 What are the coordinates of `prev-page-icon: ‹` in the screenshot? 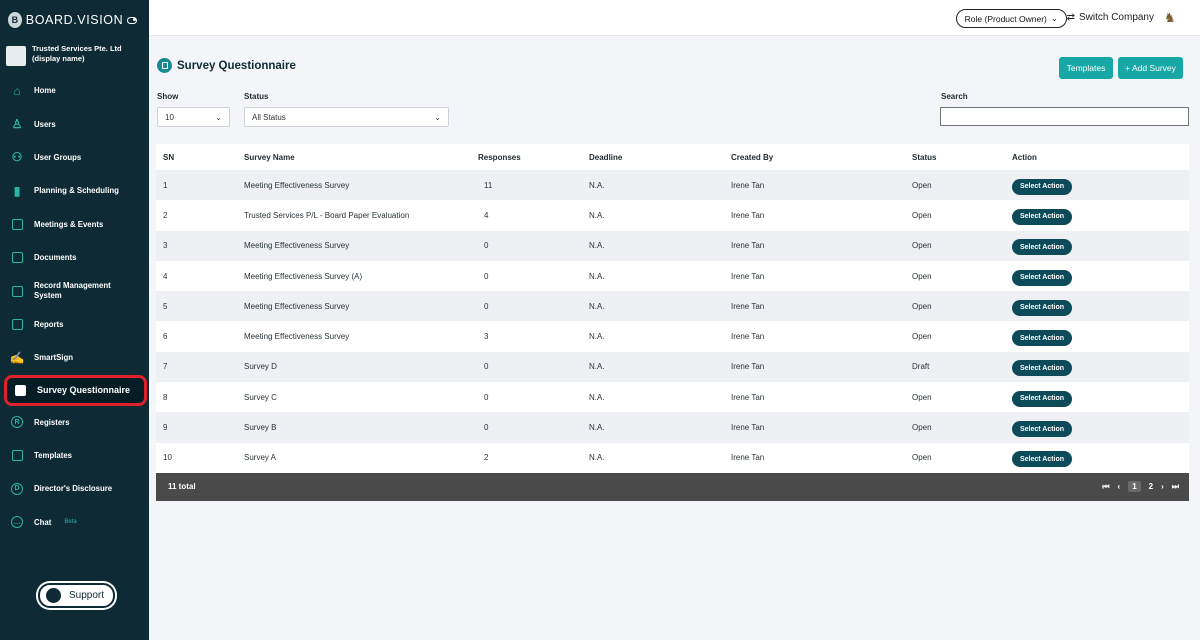 It's located at (1119, 486).